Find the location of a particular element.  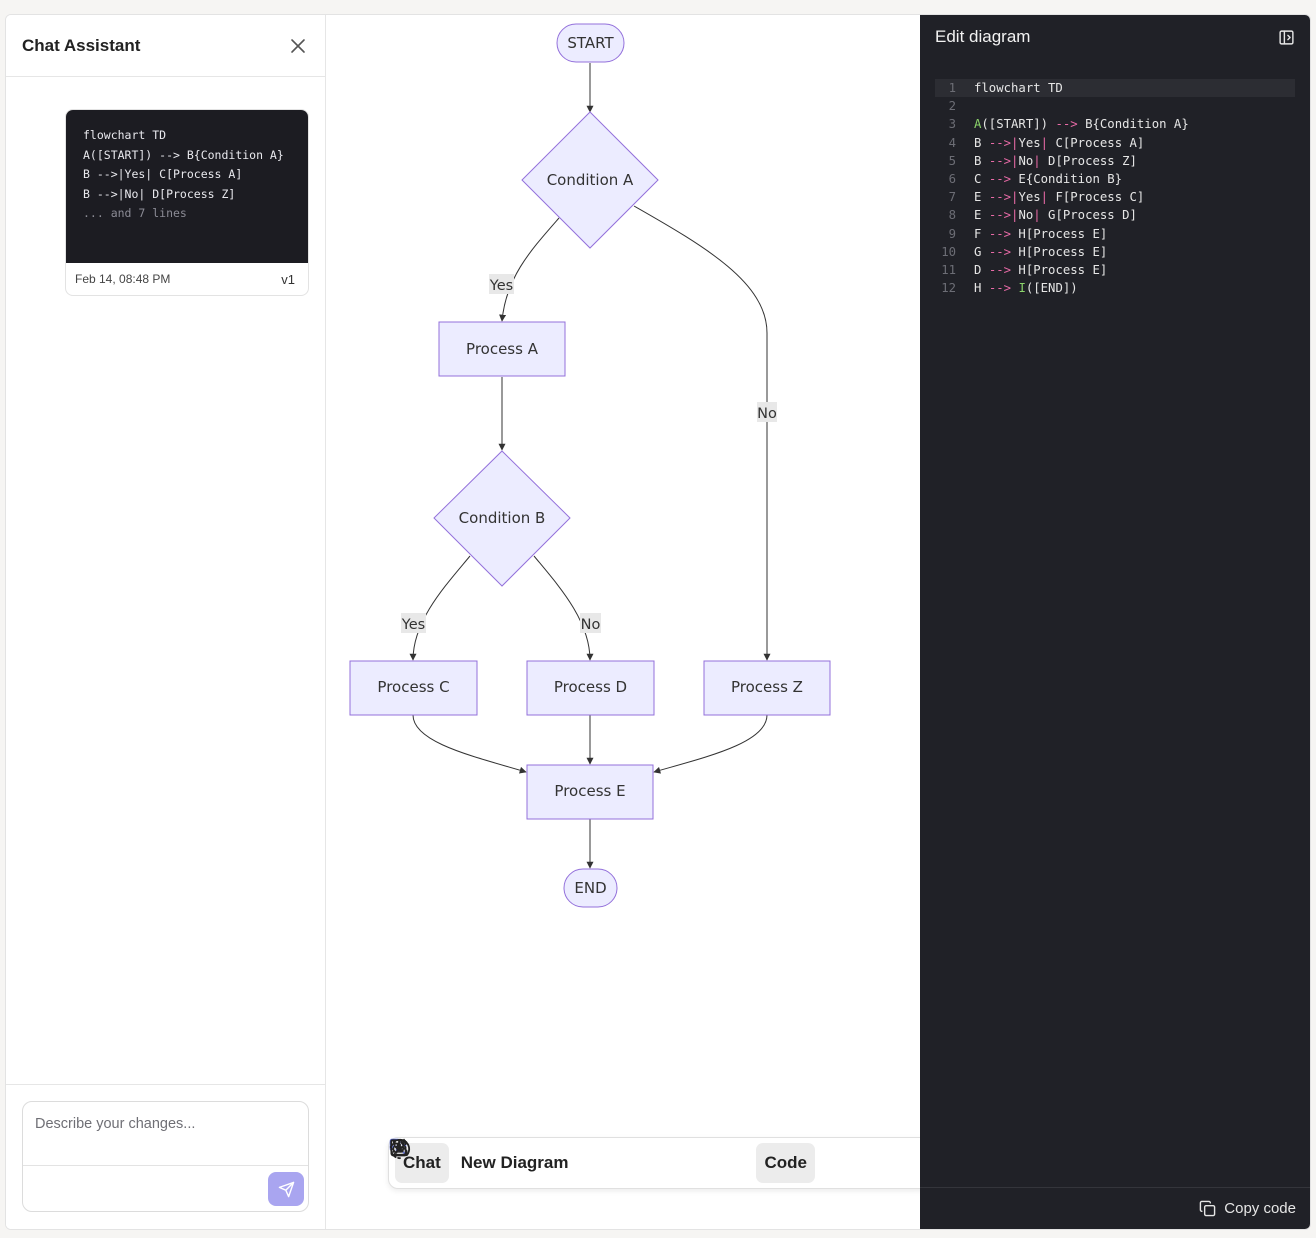

code-line: 10 G --> H[Process E] is located at coordinates (1115, 252).